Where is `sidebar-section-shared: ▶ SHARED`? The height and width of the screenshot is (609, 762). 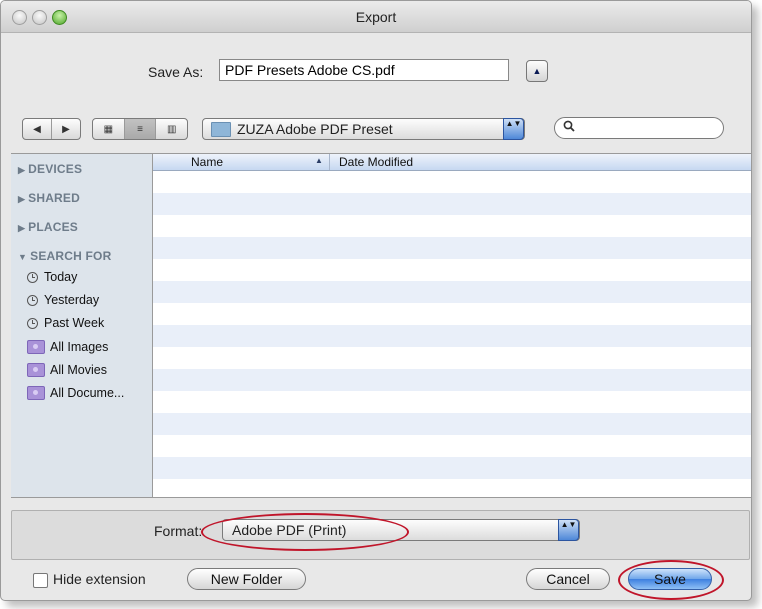 sidebar-section-shared: ▶ SHARED is located at coordinates (49, 198).